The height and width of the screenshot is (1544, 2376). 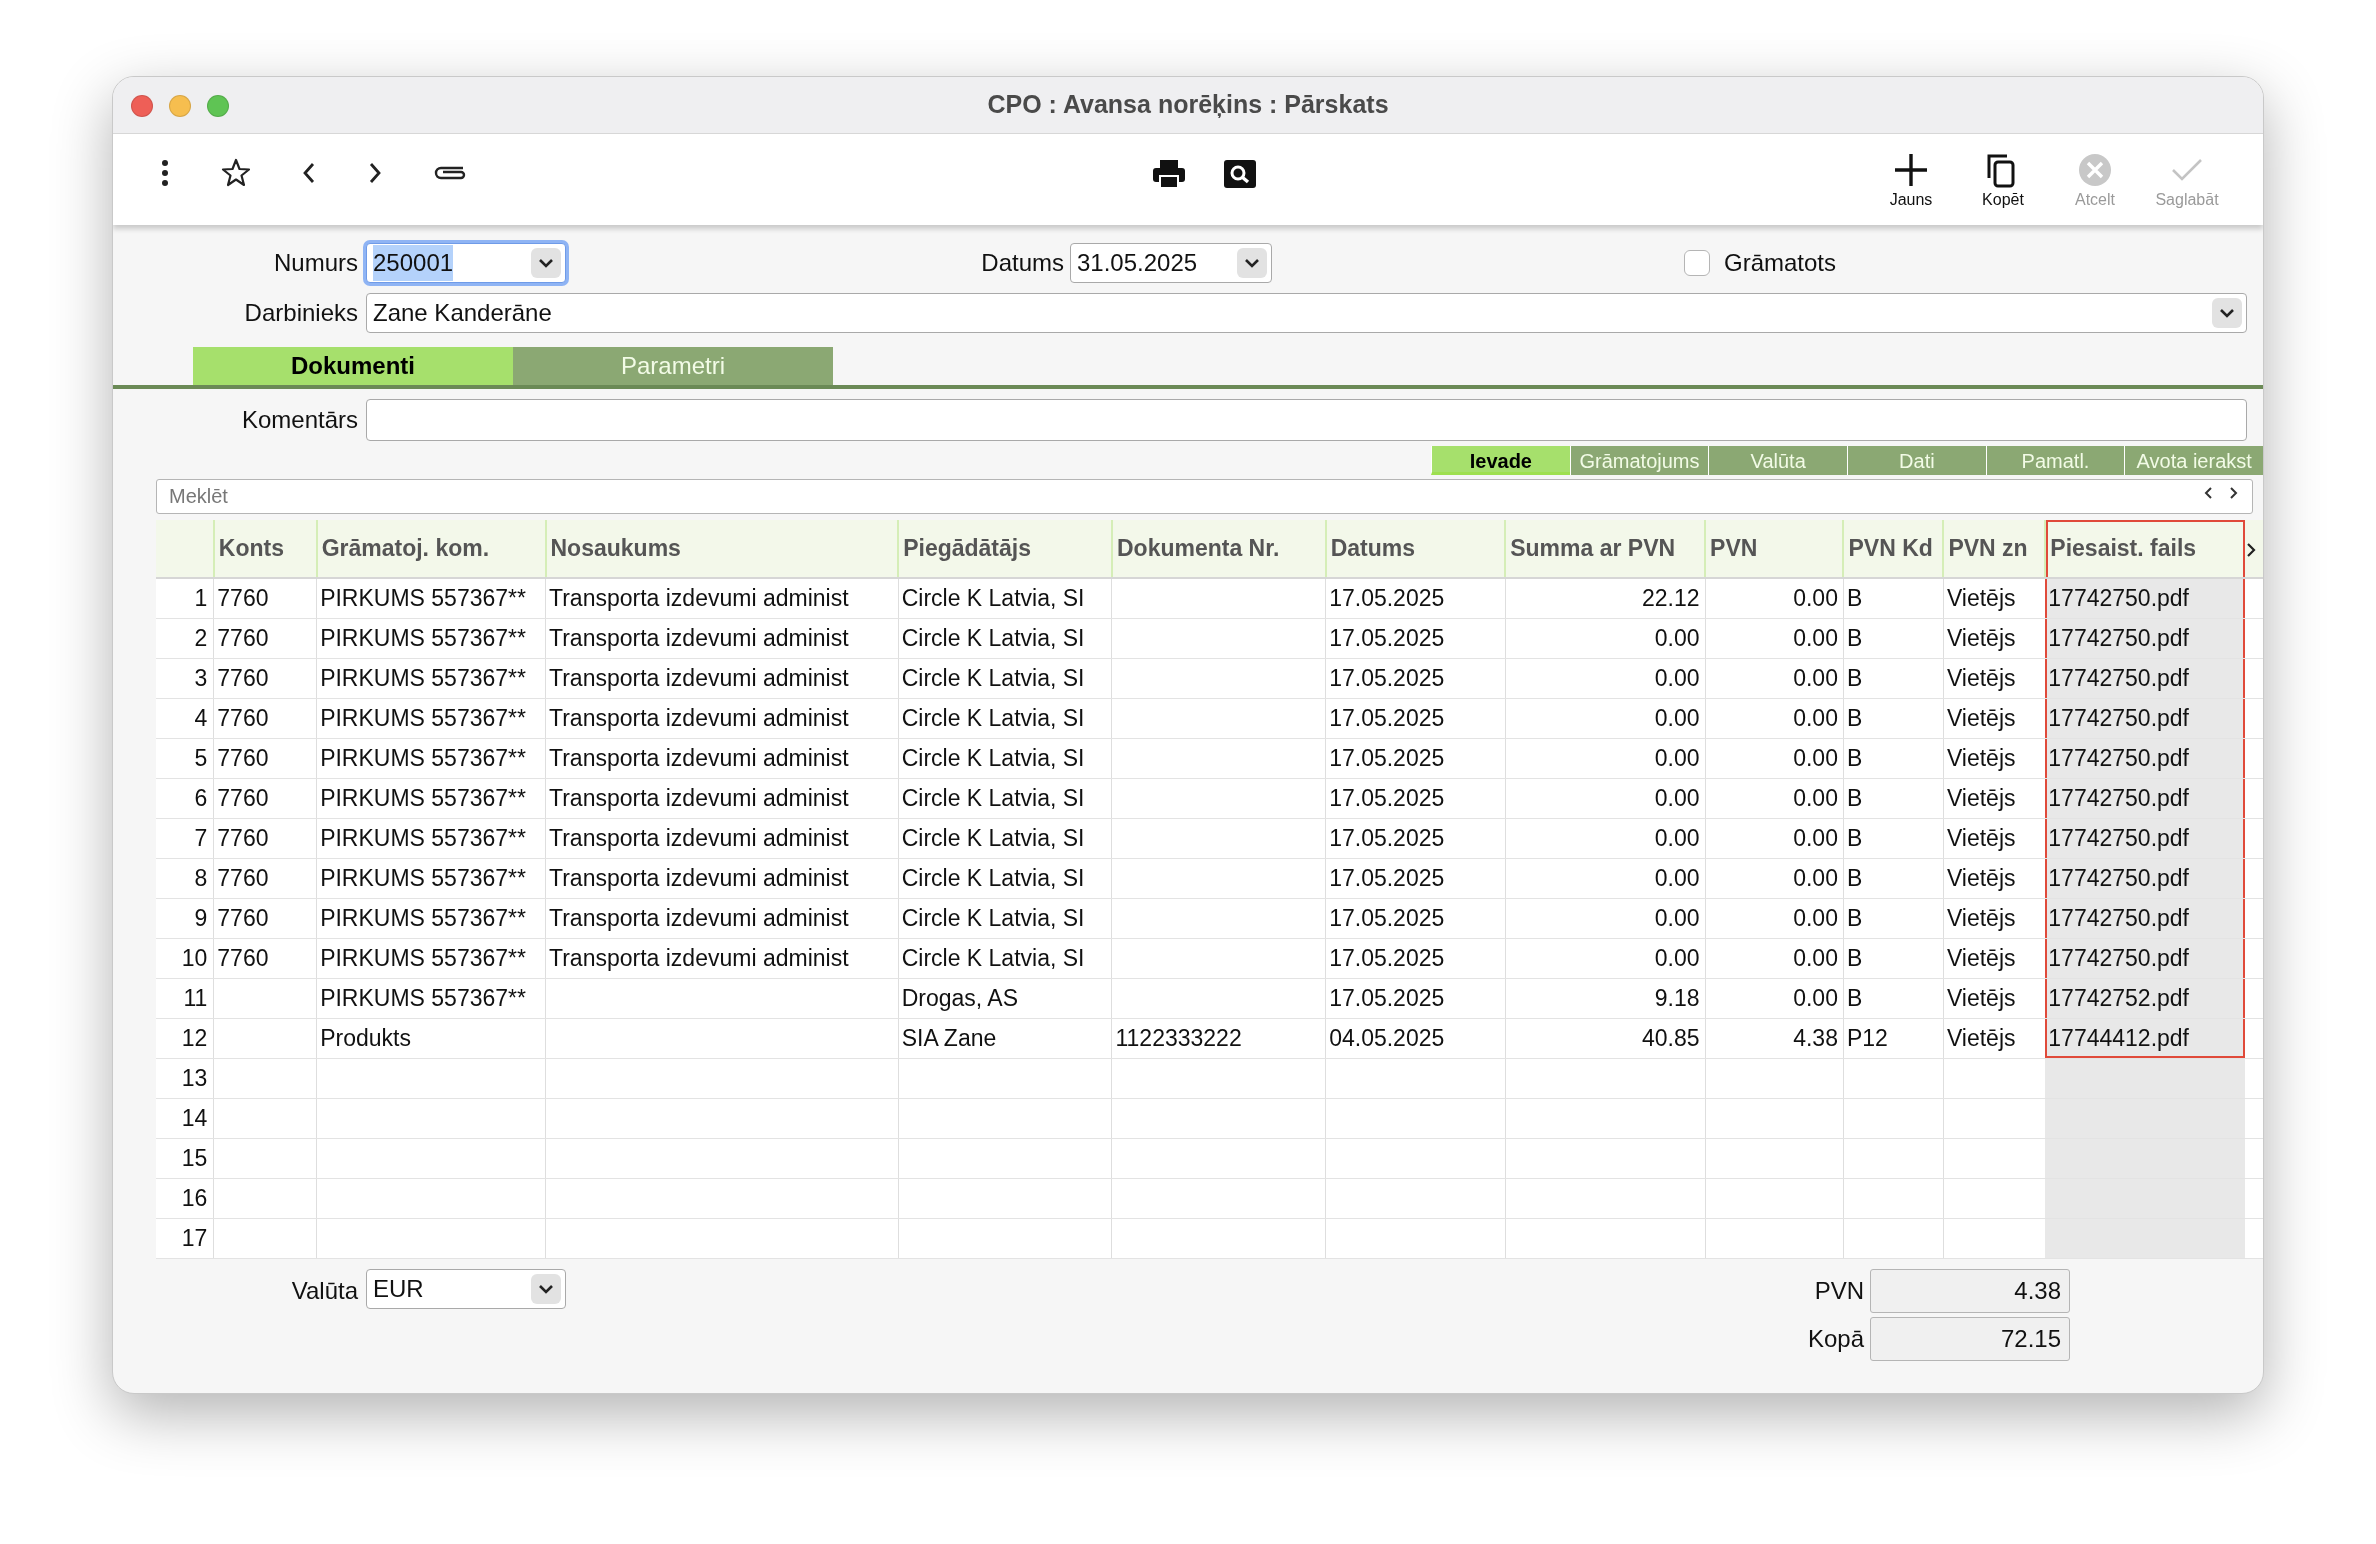 What do you see at coordinates (185, 758) in the screenshot?
I see `row-number: 5` at bounding box center [185, 758].